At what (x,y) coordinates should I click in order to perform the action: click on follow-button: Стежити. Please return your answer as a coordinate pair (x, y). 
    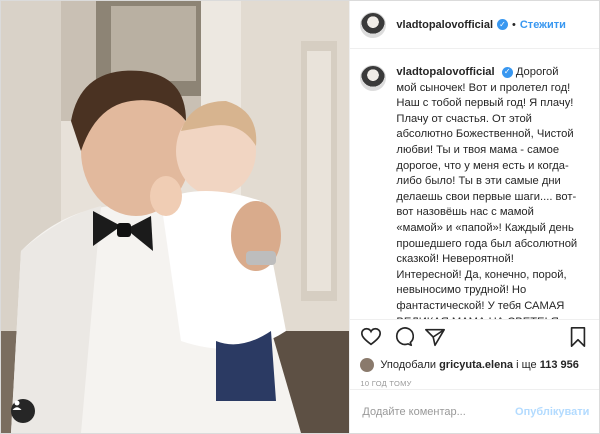
    Looking at the image, I should click on (543, 25).